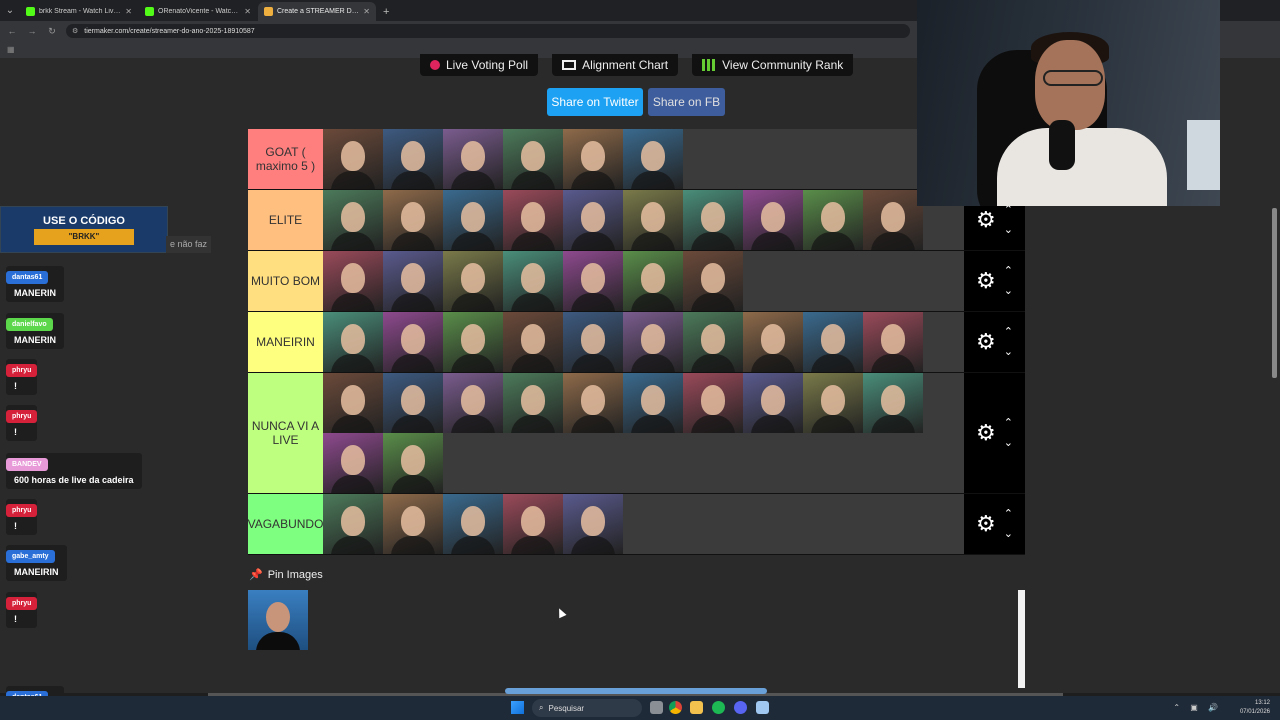 The width and height of the screenshot is (1280, 720). What do you see at coordinates (198, 11) in the screenshot?
I see `tab-renato: ORenatoVicente - Watch the V ✕` at bounding box center [198, 11].